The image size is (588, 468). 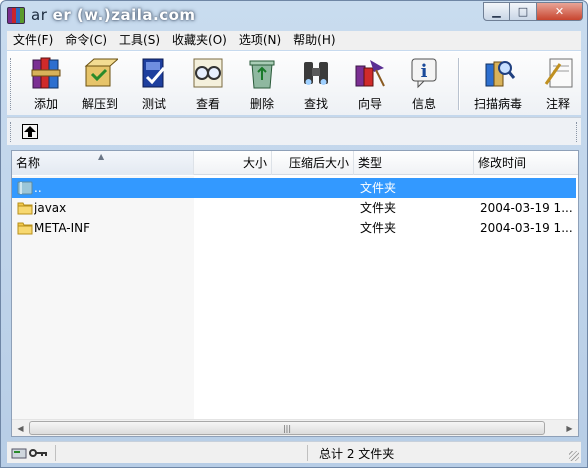 I want to click on close-button: ✕, so click(x=560, y=11).